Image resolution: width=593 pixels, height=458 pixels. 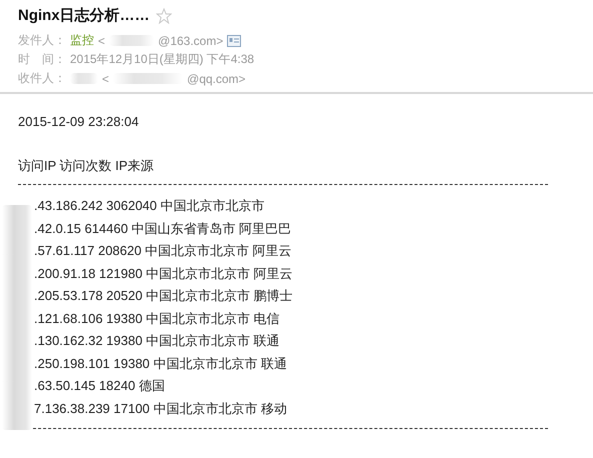 What do you see at coordinates (42, 59) in the screenshot?
I see `field-label: 时 间：` at bounding box center [42, 59].